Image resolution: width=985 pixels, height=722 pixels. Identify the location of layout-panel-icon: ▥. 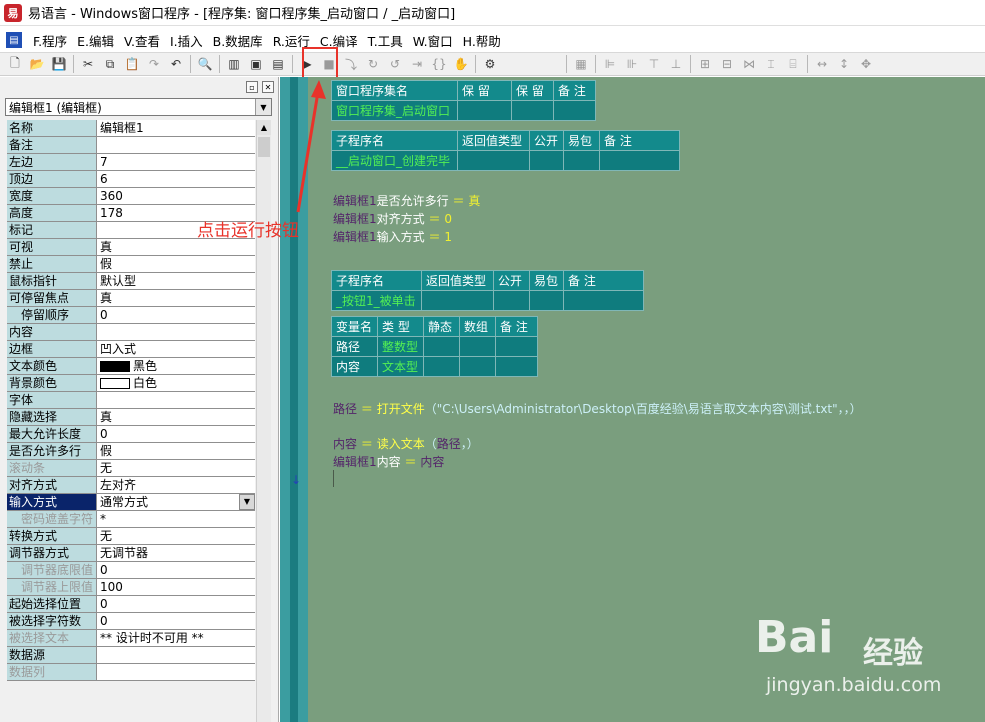
(234, 64).